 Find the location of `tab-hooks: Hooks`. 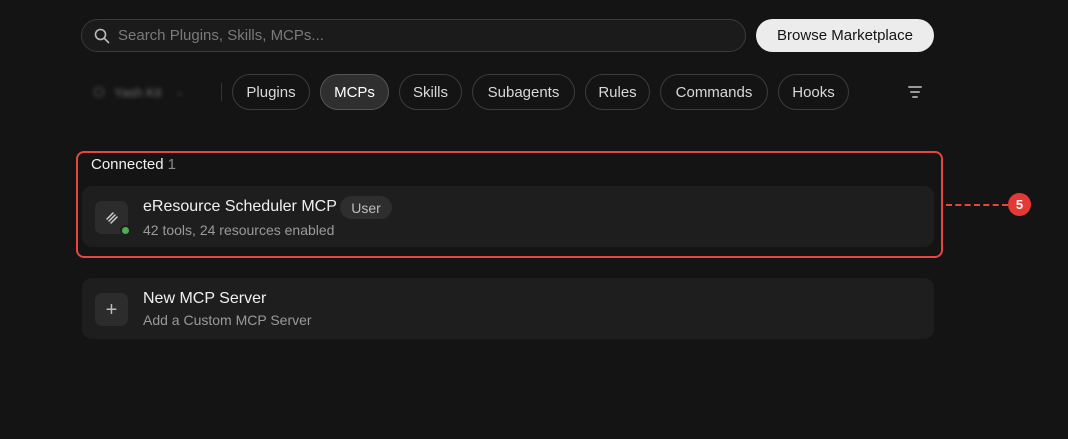

tab-hooks: Hooks is located at coordinates (813, 92).